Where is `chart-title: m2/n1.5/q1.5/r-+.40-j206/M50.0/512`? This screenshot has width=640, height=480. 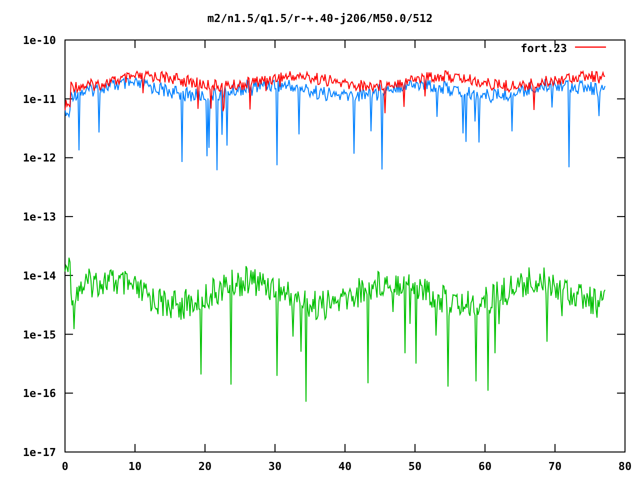 chart-title: m2/n1.5/q1.5/r-+.40-j206/M50.0/512 is located at coordinates (320, 18).